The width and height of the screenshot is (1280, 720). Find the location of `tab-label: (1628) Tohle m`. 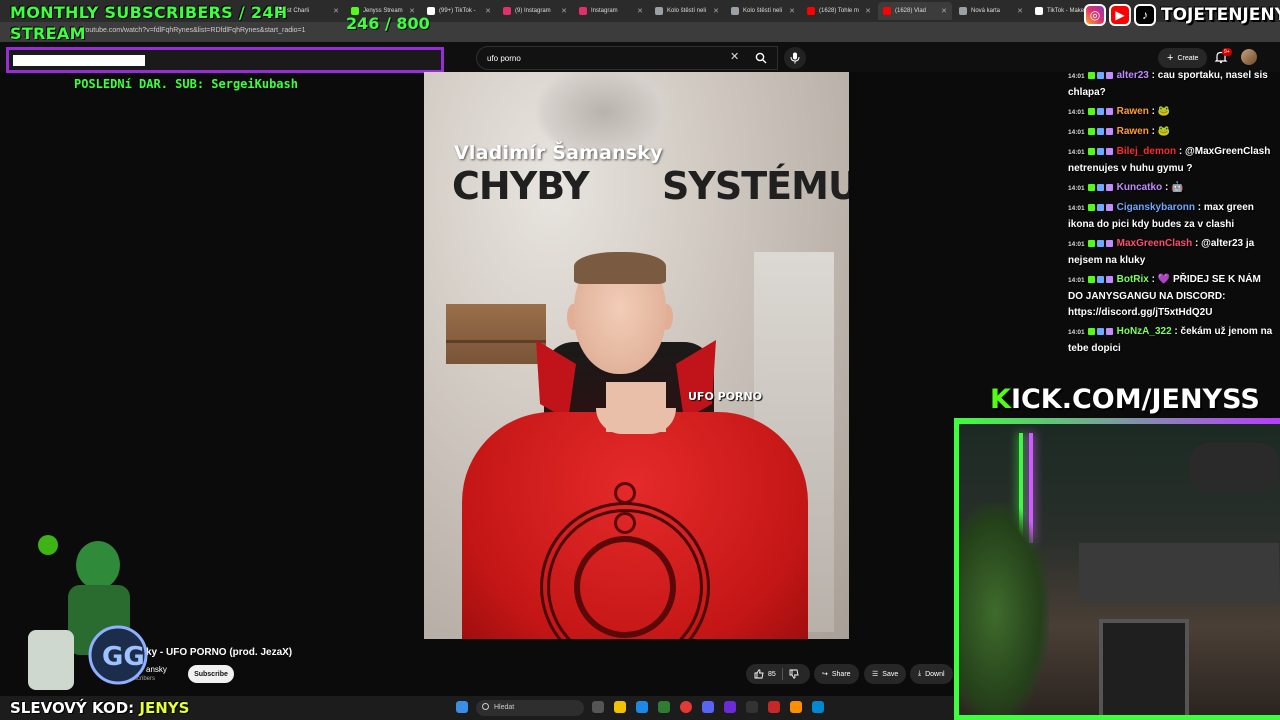

tab-label: (1628) Tohle m is located at coordinates (839, 11).